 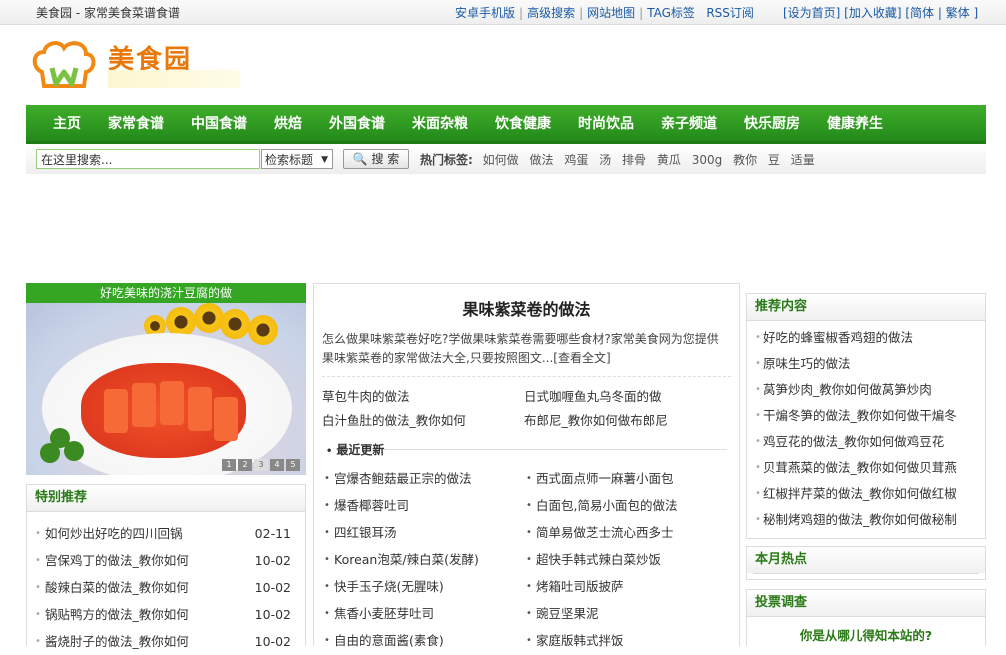 I want to click on logo-strip, so click(x=174, y=79).